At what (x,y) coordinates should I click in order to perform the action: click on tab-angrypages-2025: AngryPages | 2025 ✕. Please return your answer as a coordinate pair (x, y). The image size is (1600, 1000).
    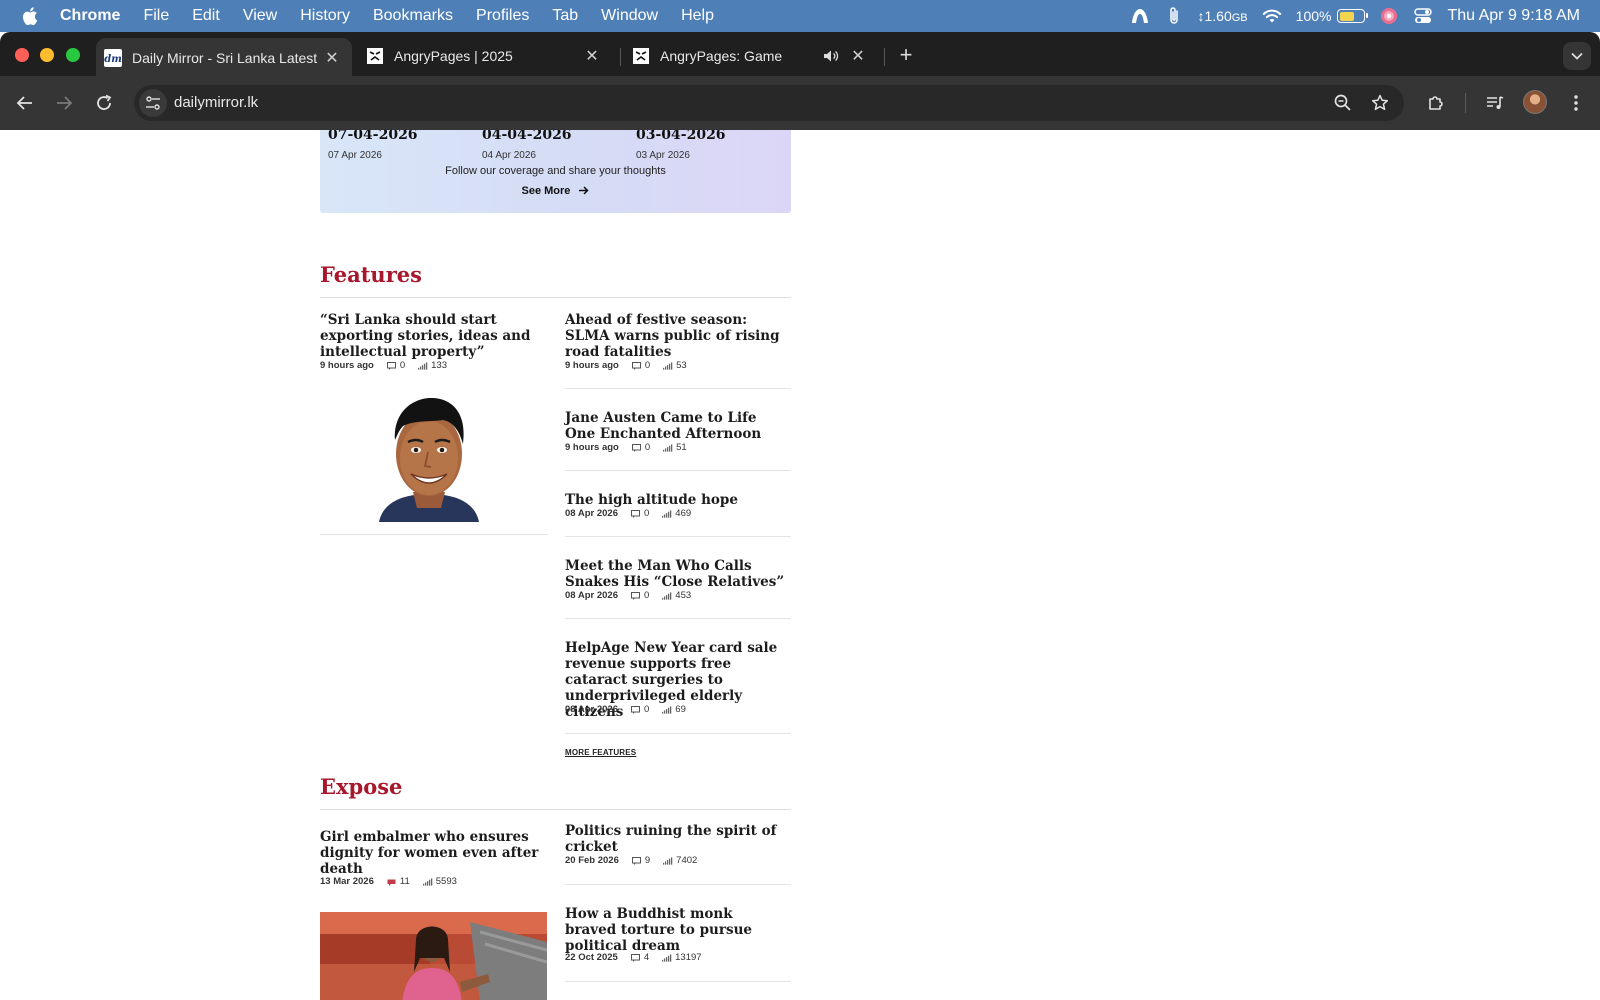
    Looking at the image, I should click on (485, 56).